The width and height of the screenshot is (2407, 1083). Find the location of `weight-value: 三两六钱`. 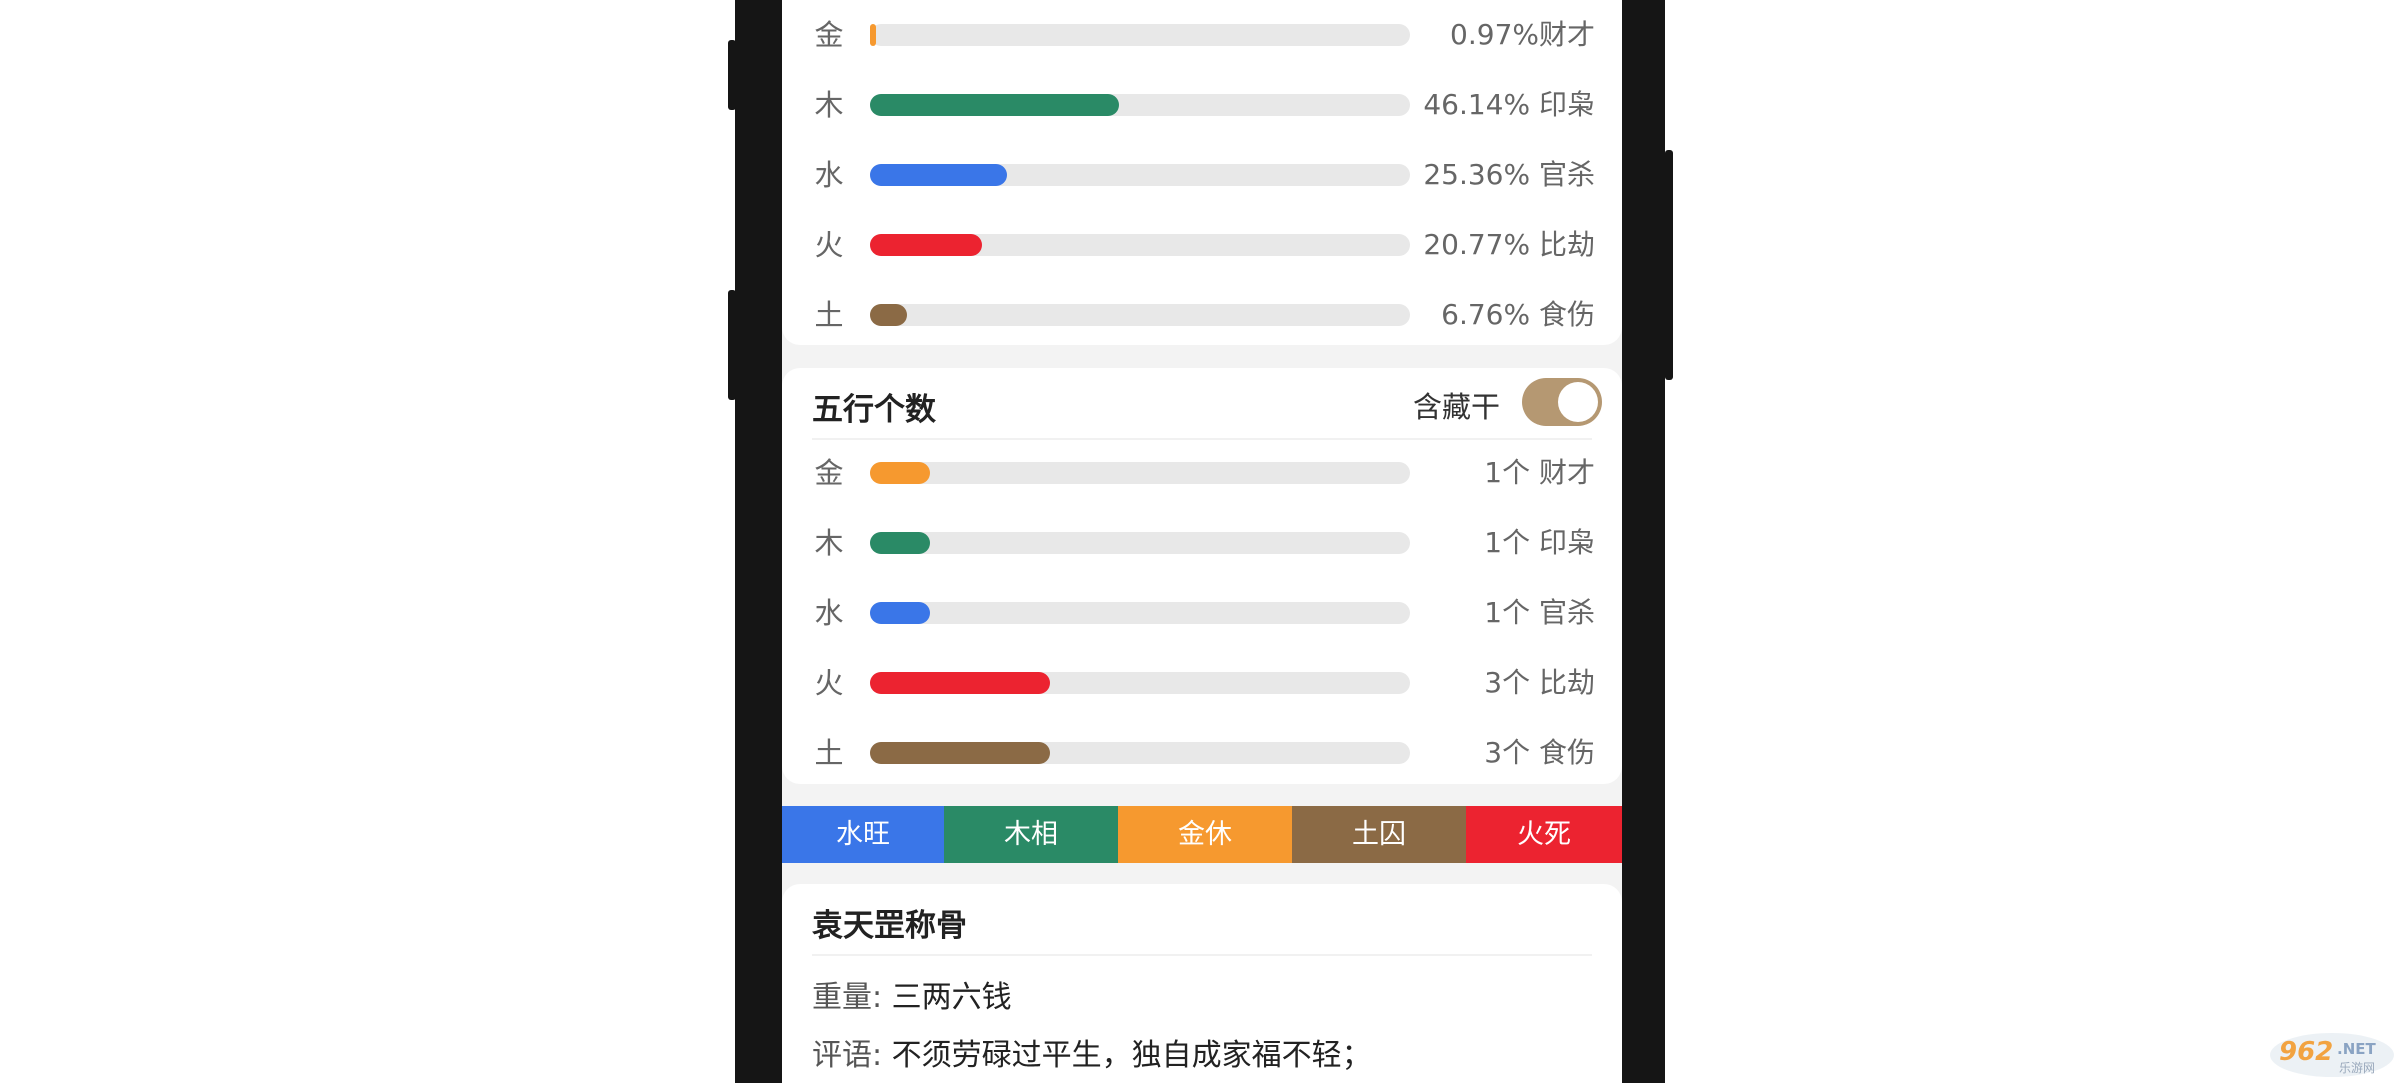

weight-value: 三两六钱 is located at coordinates (951, 997).